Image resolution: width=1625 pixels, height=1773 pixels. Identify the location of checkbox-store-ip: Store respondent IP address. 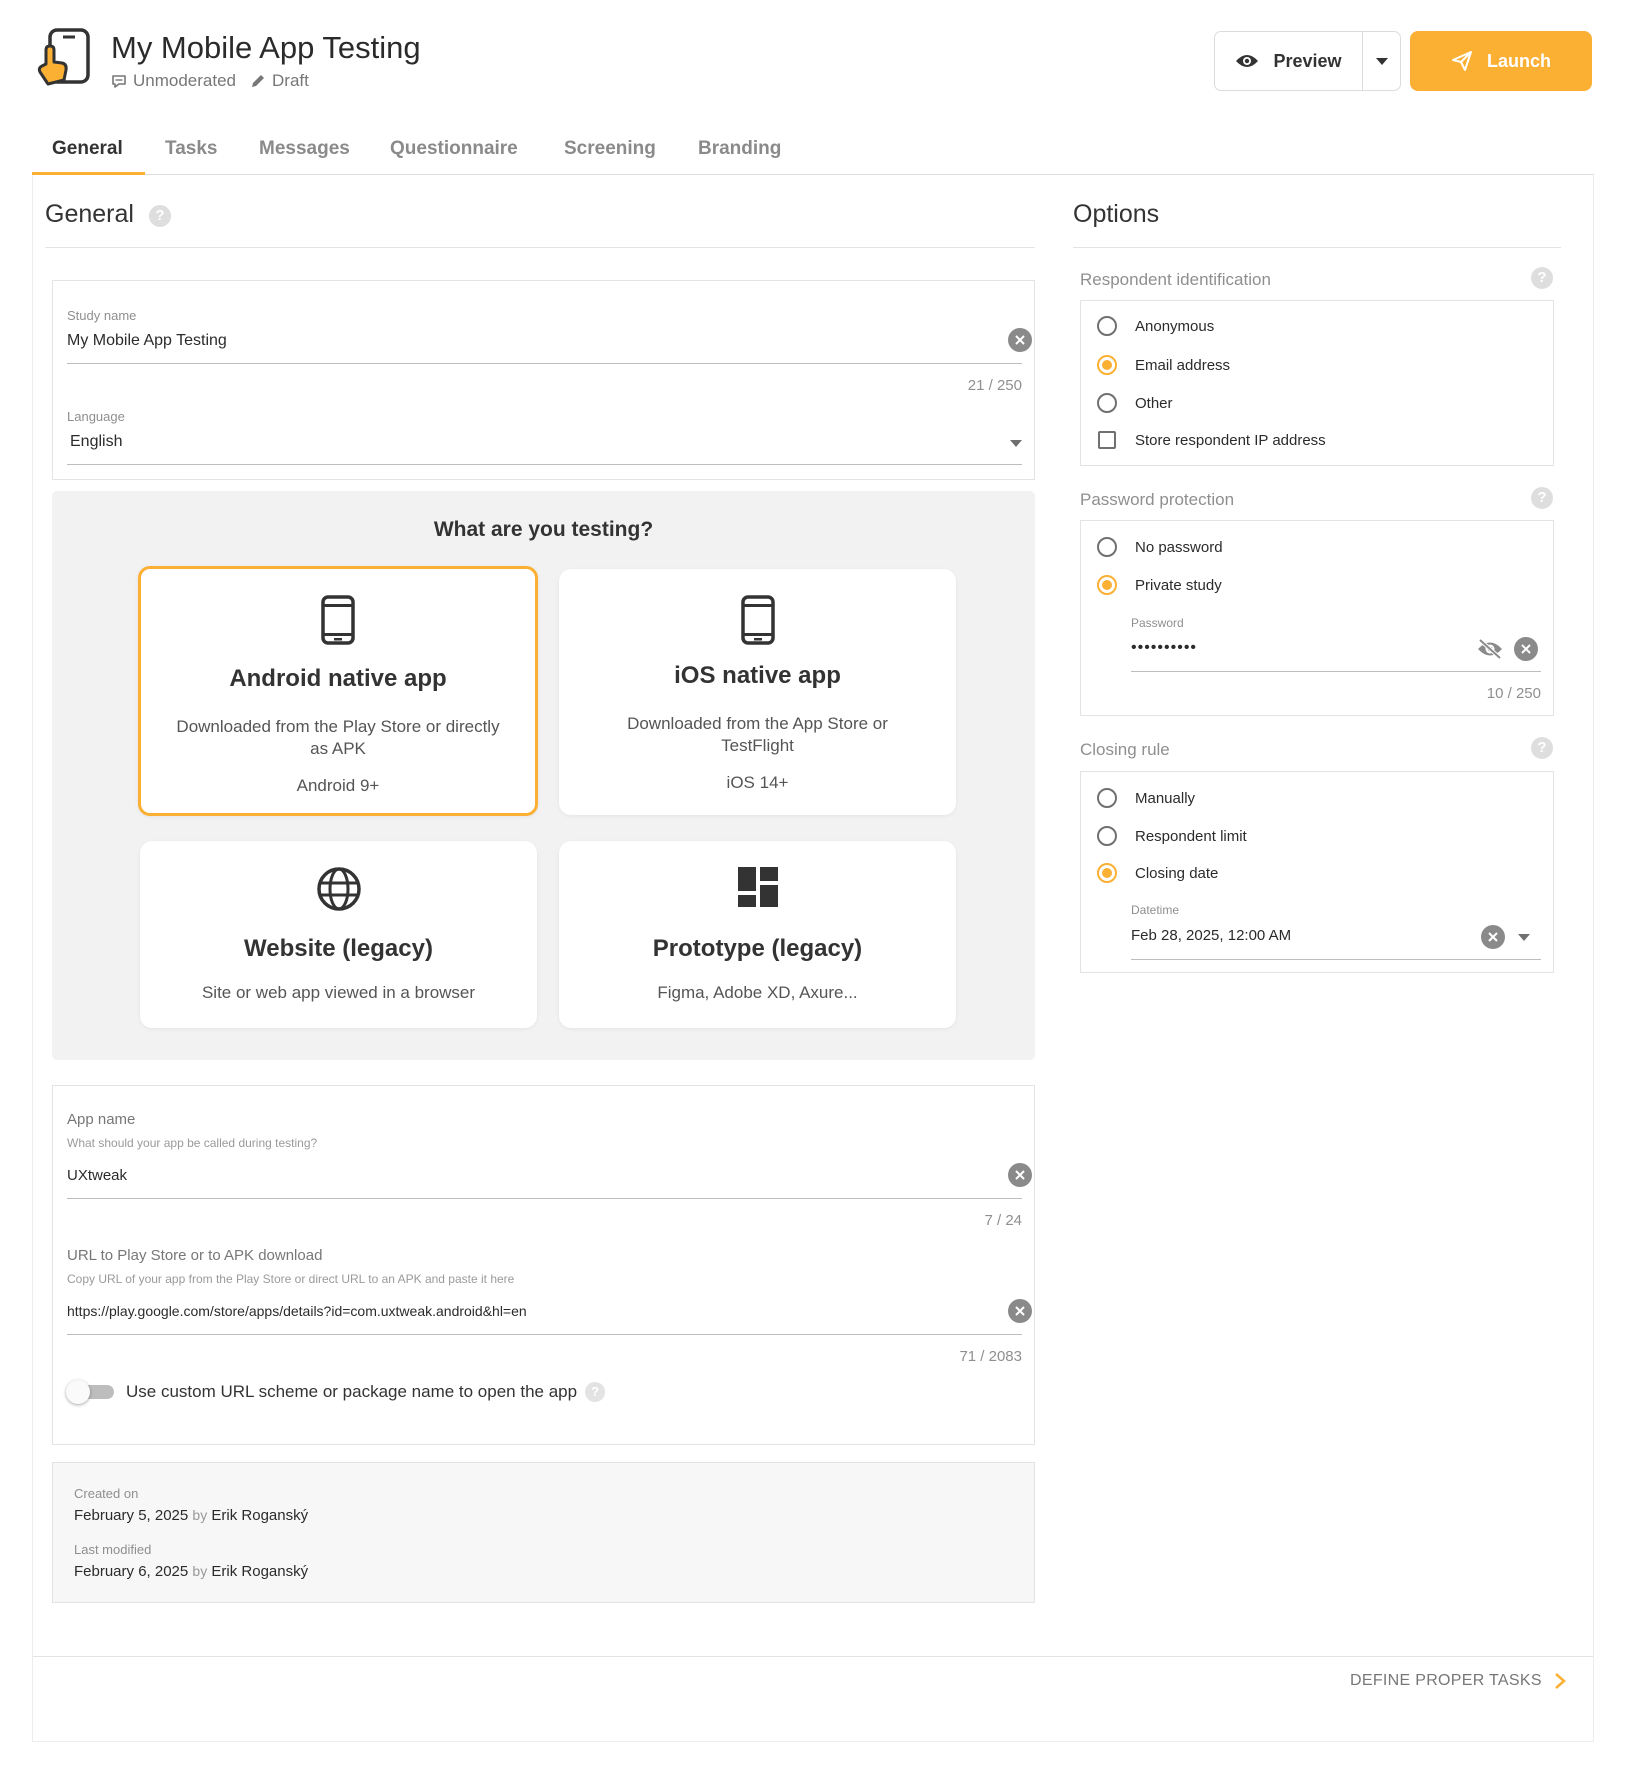
(1212, 440).